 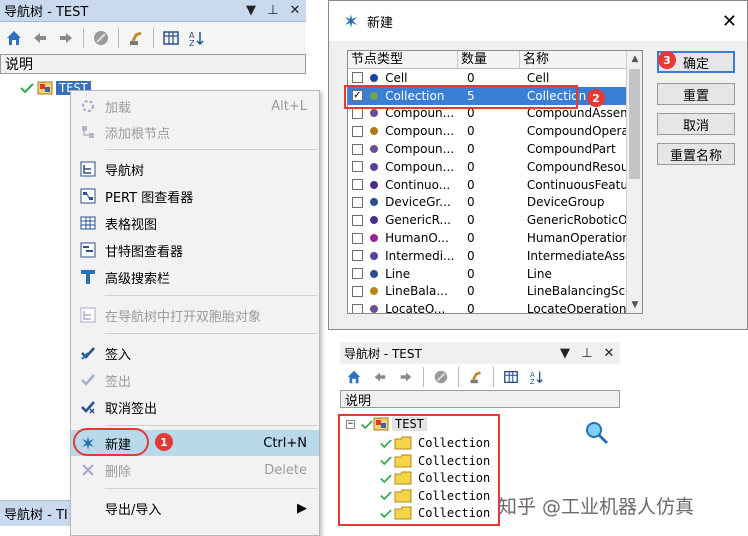 What do you see at coordinates (195, 196) in the screenshot?
I see `menu-item-pert-viewer: PERT 图查看器` at bounding box center [195, 196].